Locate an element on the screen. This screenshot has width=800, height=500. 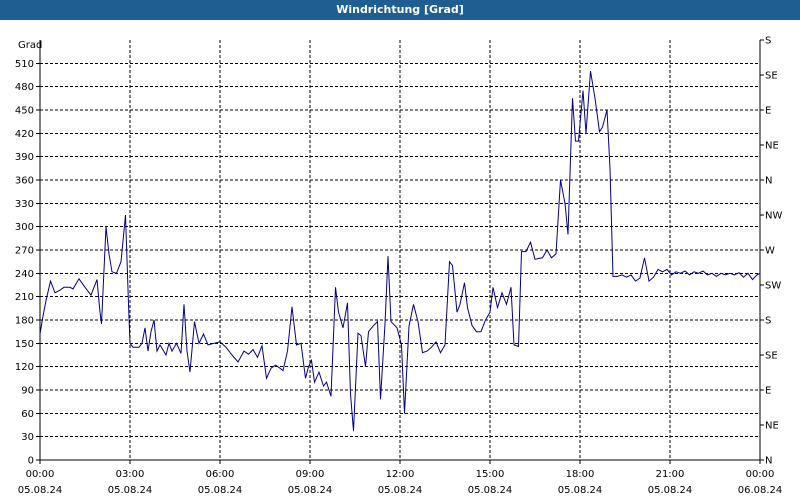
right-tick-label: W is located at coordinates (770, 251).